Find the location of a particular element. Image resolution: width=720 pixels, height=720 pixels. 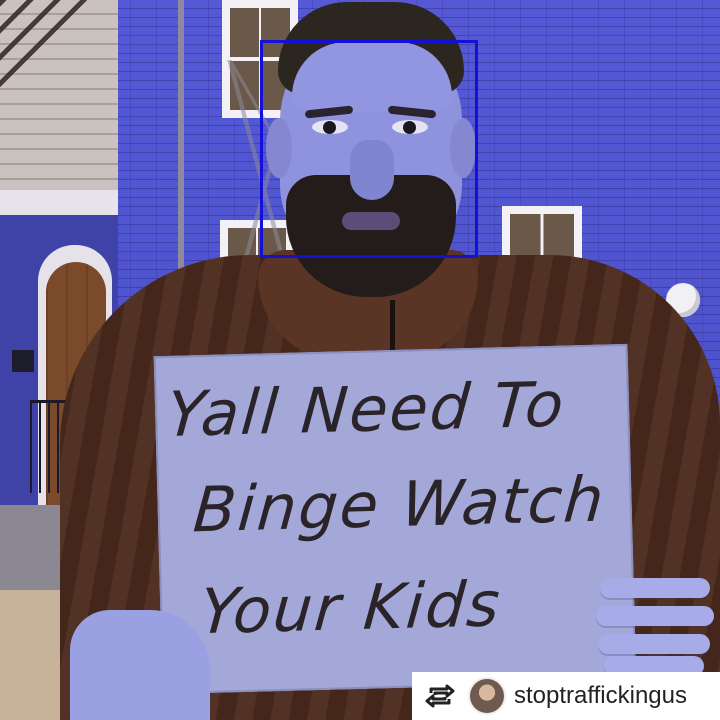

sign-line-1: Yall Need To is located at coordinates (366, 409).